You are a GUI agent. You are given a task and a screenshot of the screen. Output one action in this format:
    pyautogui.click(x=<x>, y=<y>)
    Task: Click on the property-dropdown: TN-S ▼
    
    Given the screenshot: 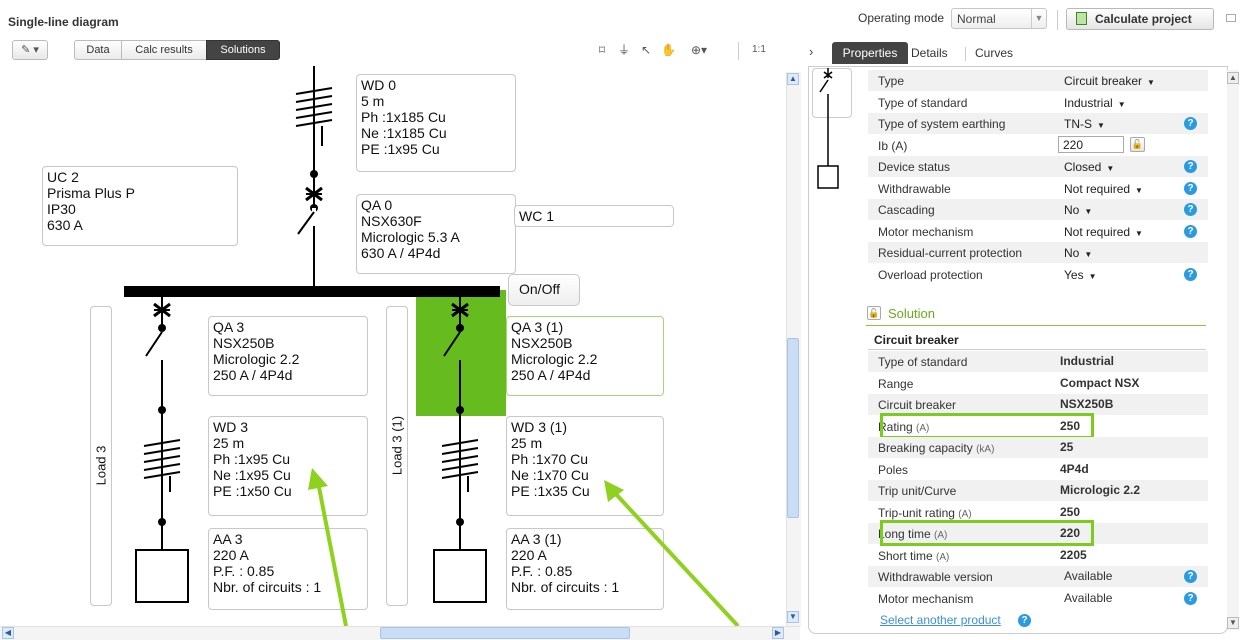 What is the action you would take?
    pyautogui.click(x=1084, y=124)
    